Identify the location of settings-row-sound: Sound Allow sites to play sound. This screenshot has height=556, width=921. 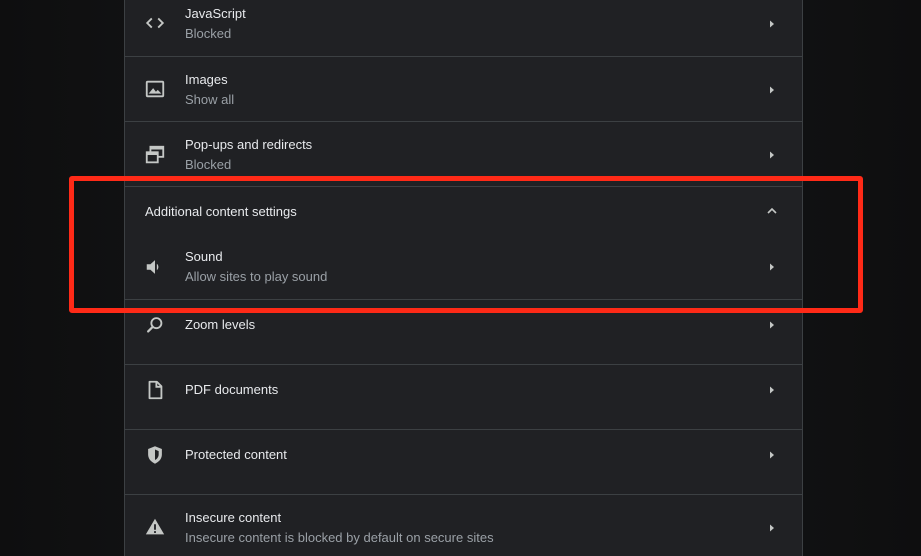
(463, 267).